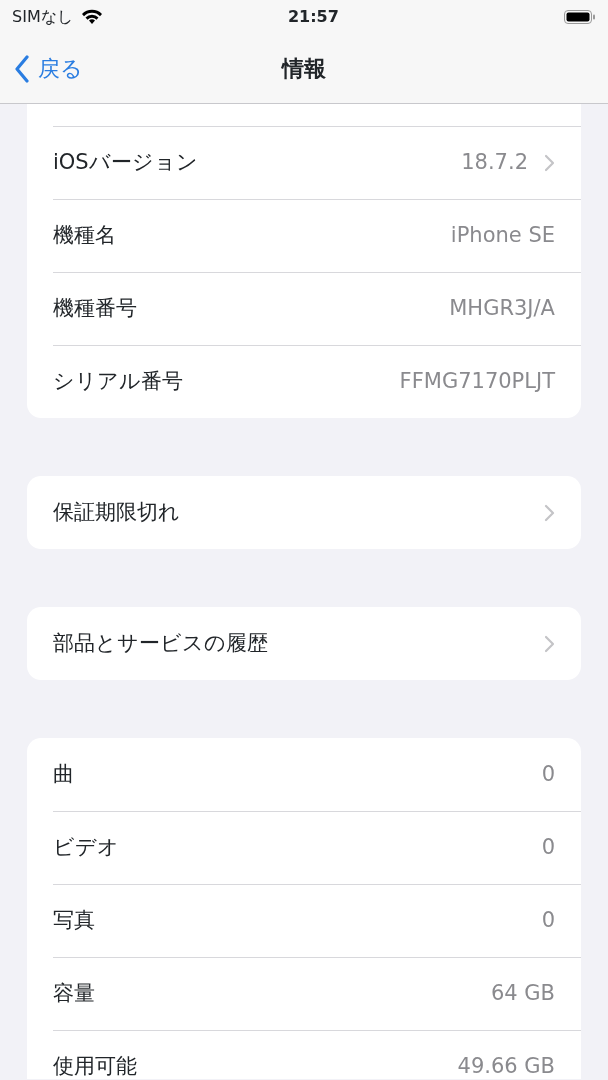 The height and width of the screenshot is (1080, 608). I want to click on row-label: シリアル番号, so click(118, 382).